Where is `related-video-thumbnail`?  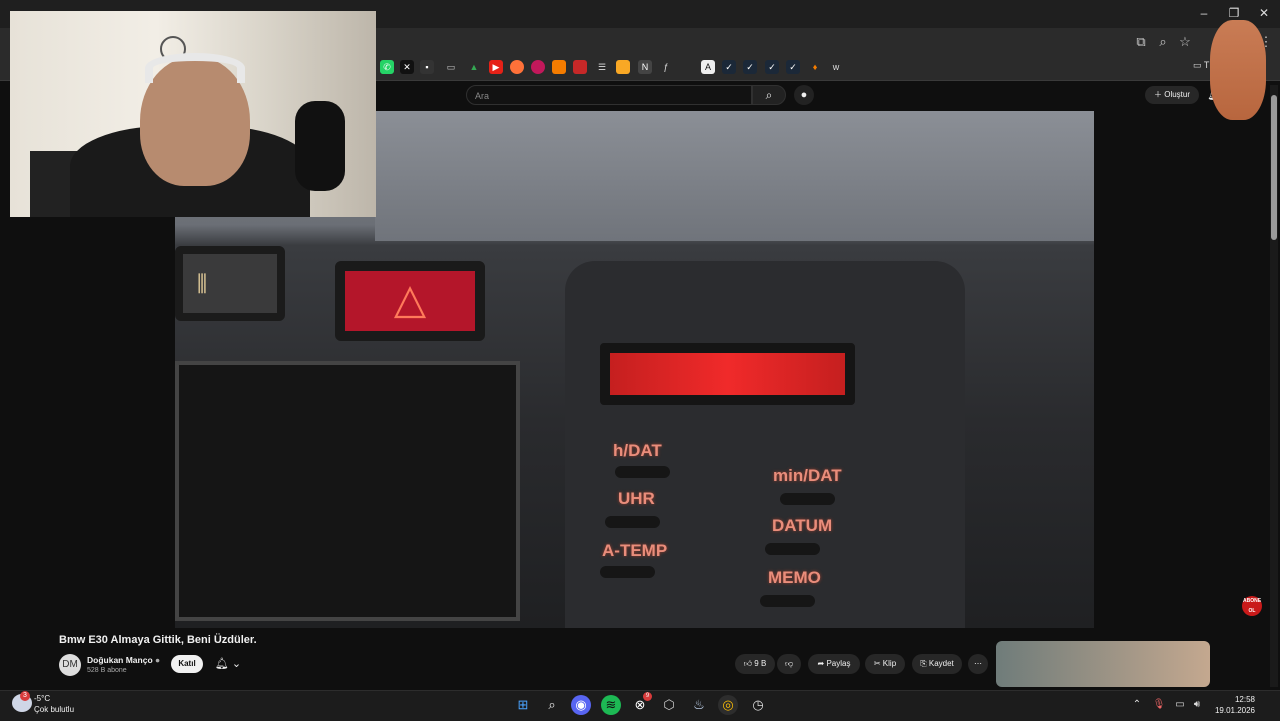
related-video-thumbnail is located at coordinates (1103, 664).